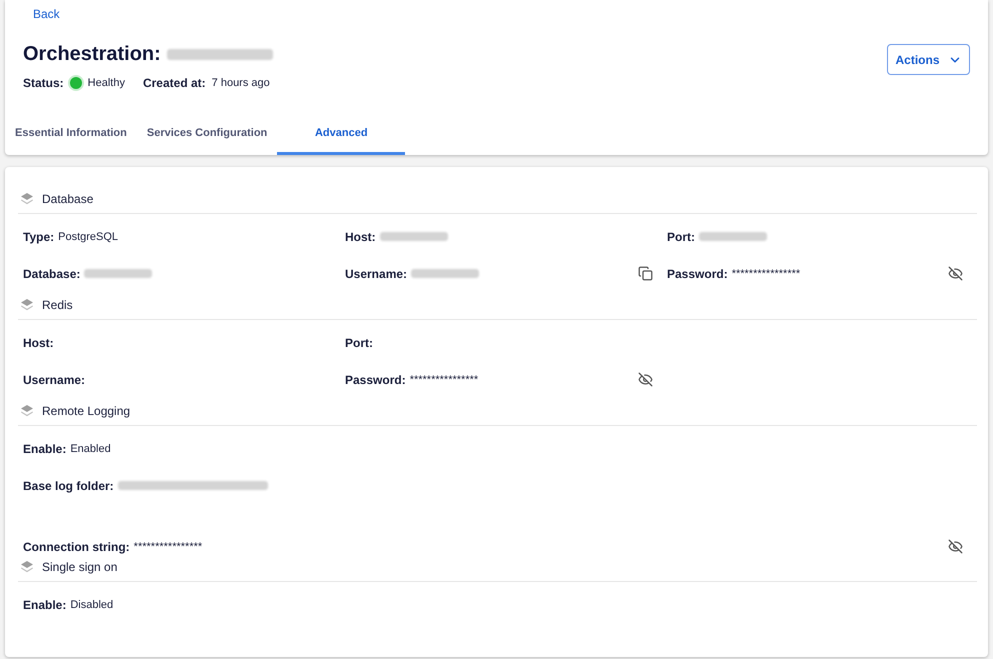 The height and width of the screenshot is (659, 993). Describe the element at coordinates (88, 236) in the screenshot. I see `field-value: PostgreSQL` at that location.